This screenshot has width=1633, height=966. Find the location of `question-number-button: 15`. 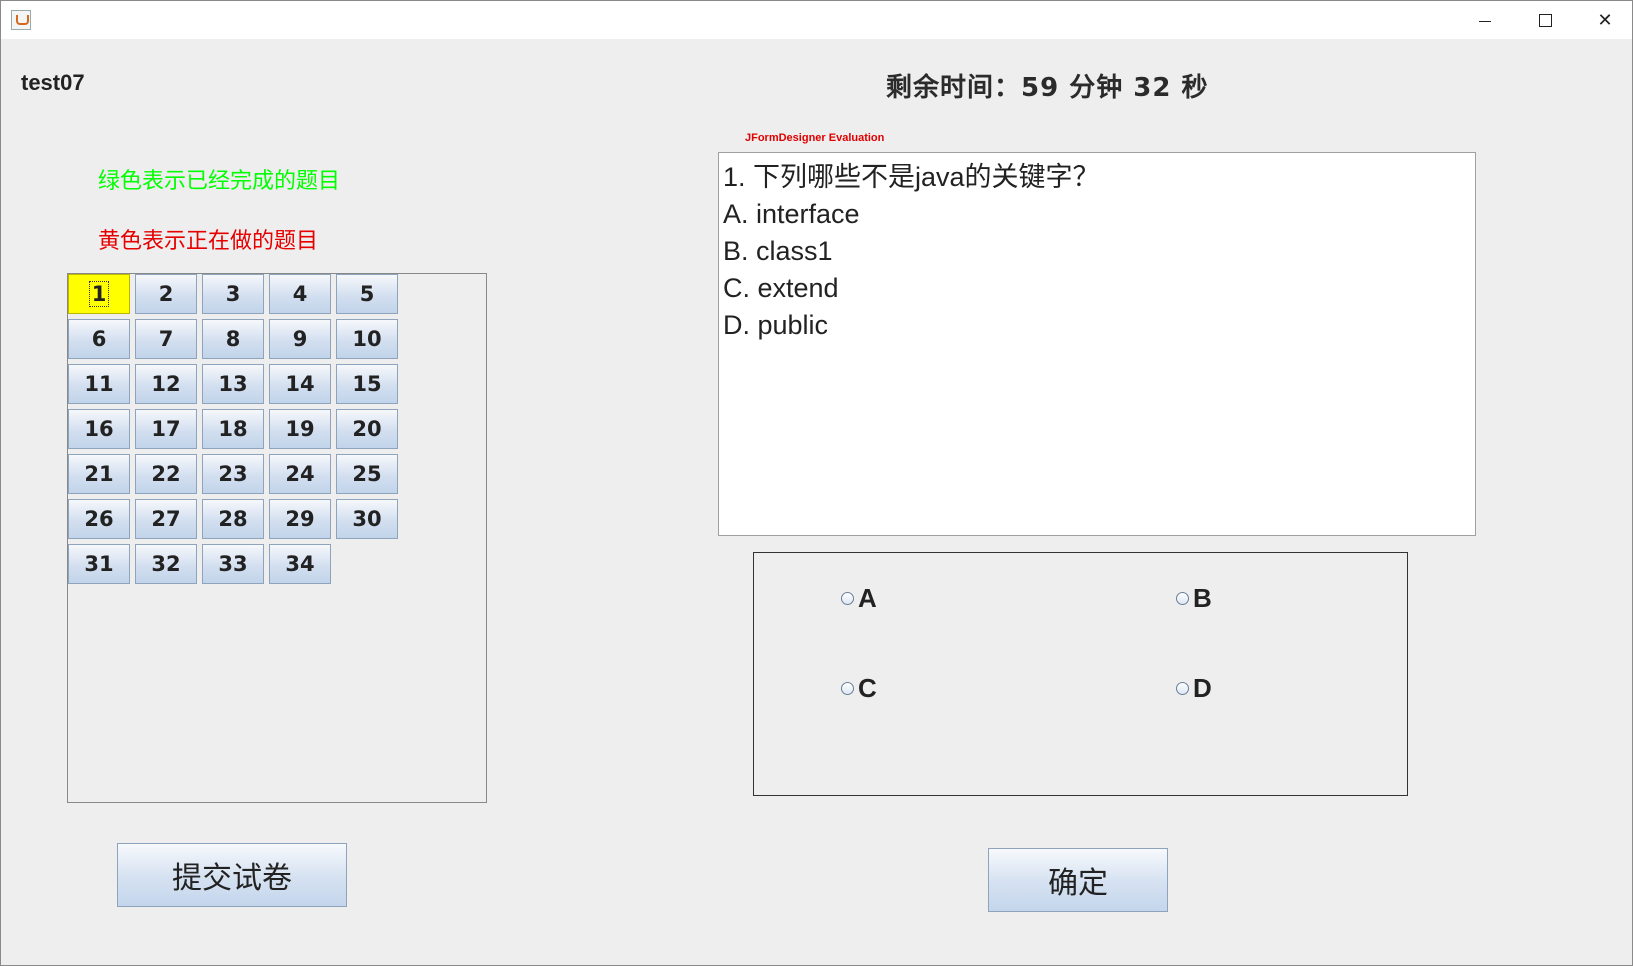

question-number-button: 15 is located at coordinates (367, 384).